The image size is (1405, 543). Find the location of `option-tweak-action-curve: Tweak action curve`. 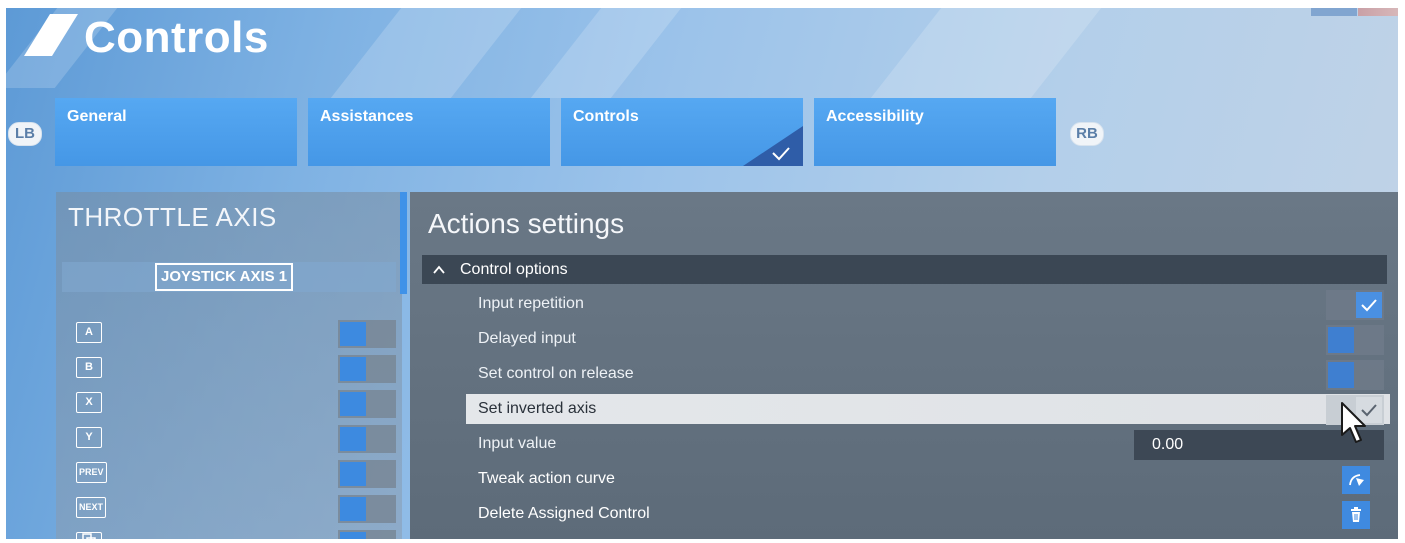

option-tweak-action-curve: Tweak action curve is located at coordinates (930, 479).